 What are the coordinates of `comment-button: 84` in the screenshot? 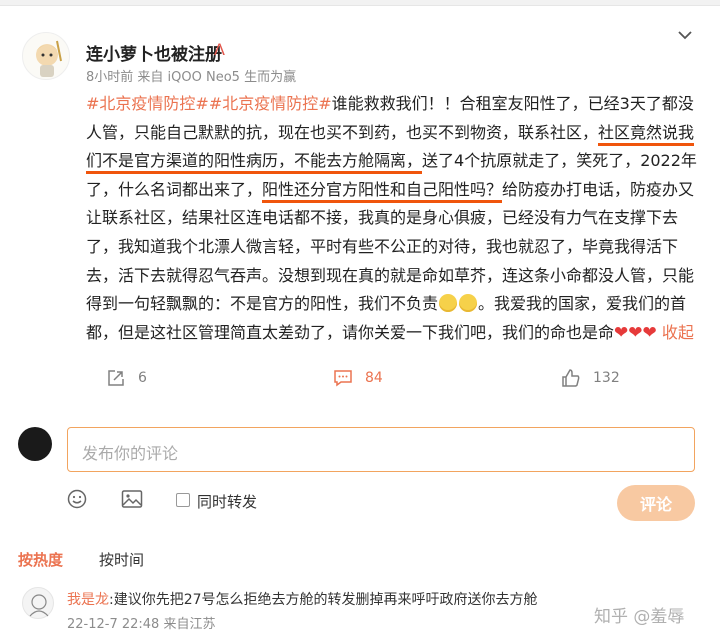 It's located at (358, 378).